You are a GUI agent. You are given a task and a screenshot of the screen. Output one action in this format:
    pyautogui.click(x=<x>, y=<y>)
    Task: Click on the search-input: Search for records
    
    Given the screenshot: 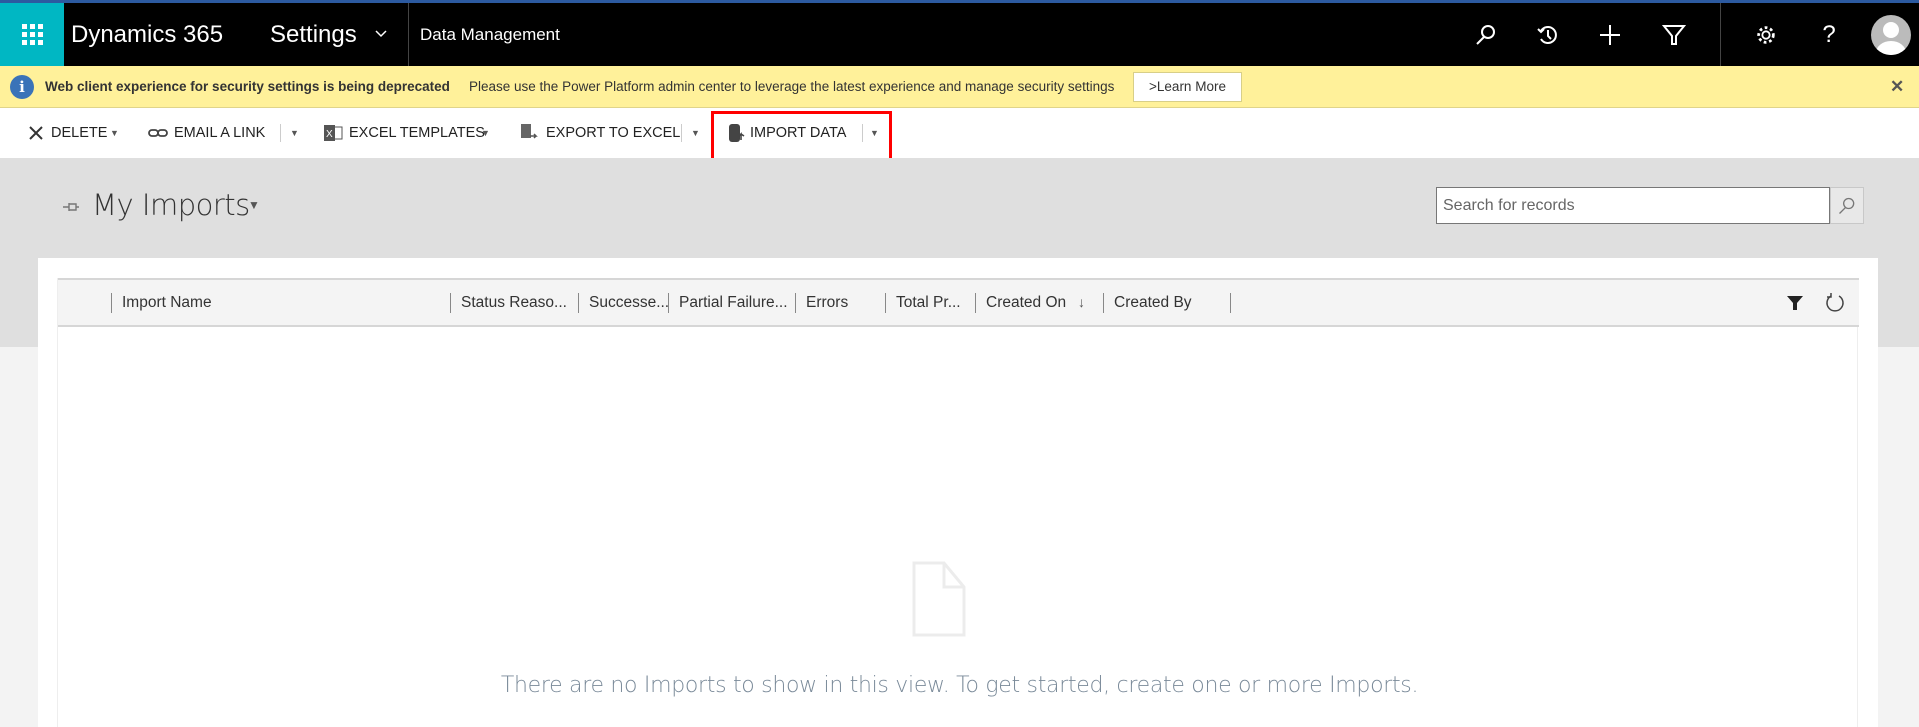 What is the action you would take?
    pyautogui.click(x=1633, y=205)
    